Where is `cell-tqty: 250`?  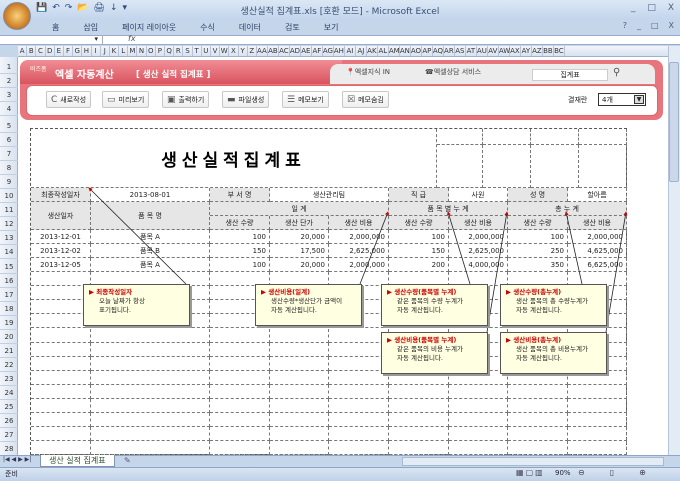
cell-tqty: 250 is located at coordinates (538, 251).